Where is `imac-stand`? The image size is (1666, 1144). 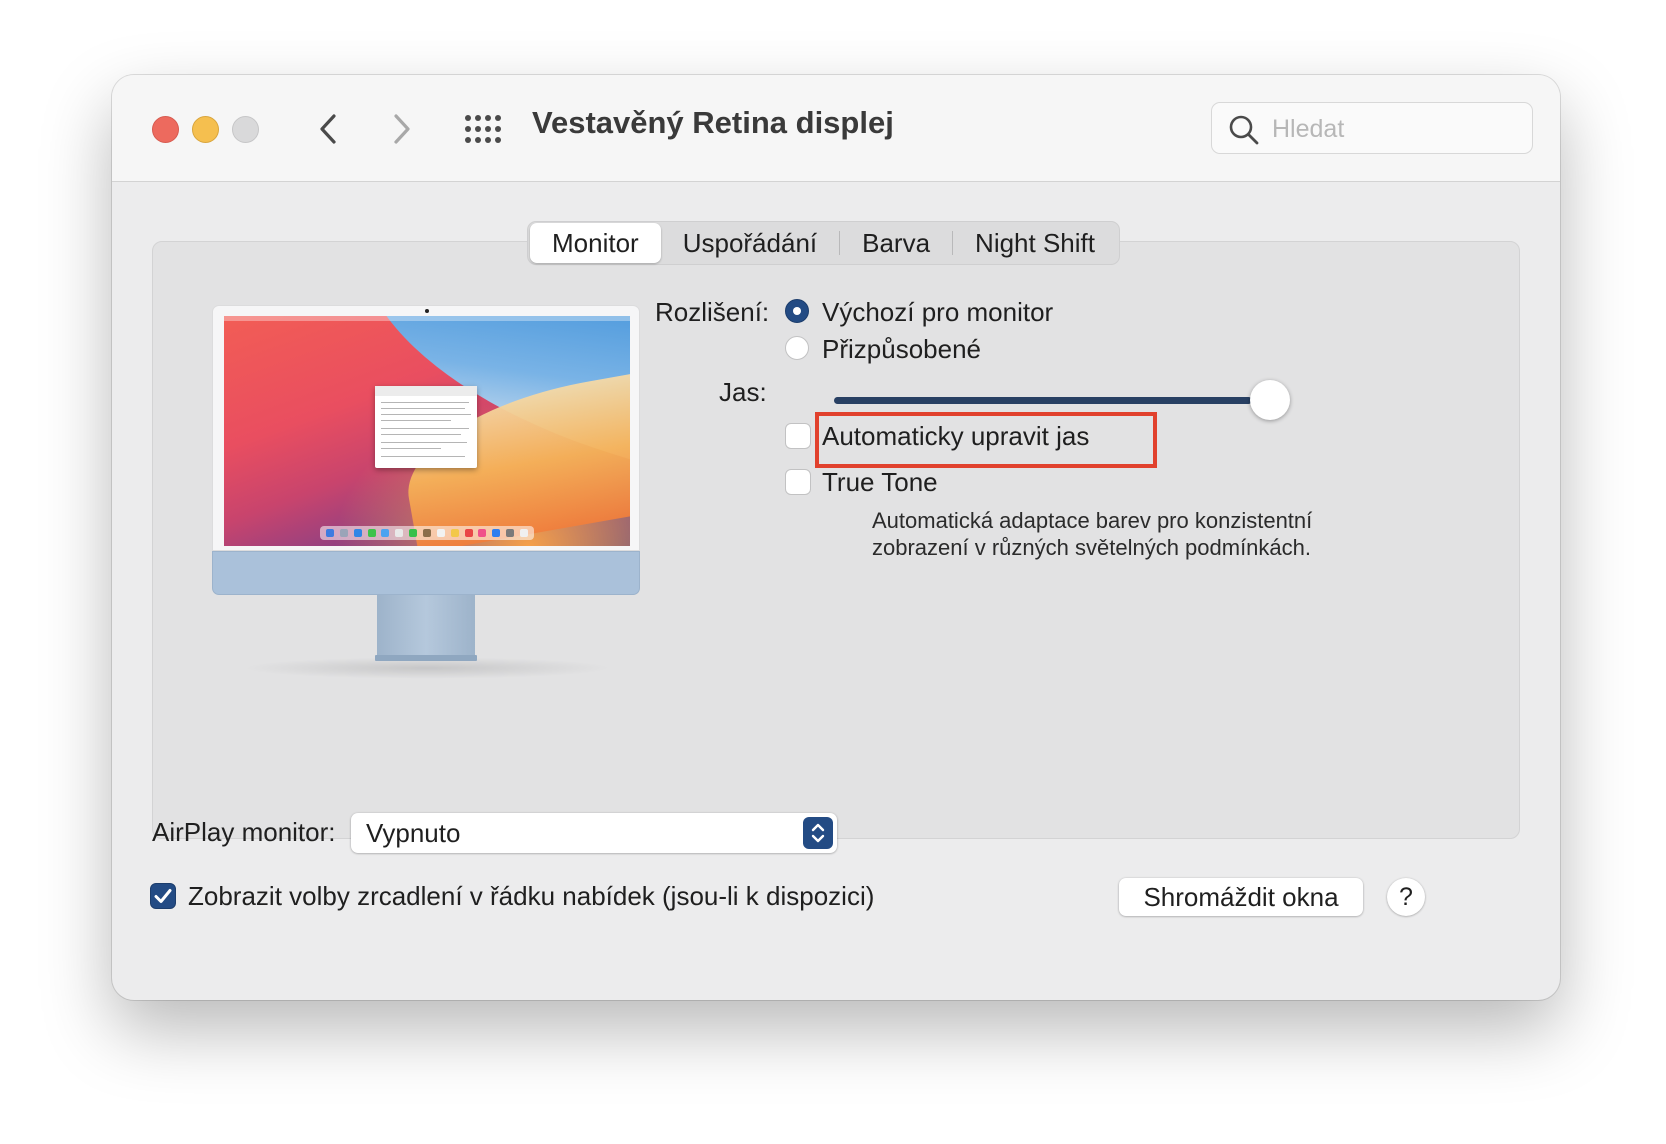 imac-stand is located at coordinates (426, 626).